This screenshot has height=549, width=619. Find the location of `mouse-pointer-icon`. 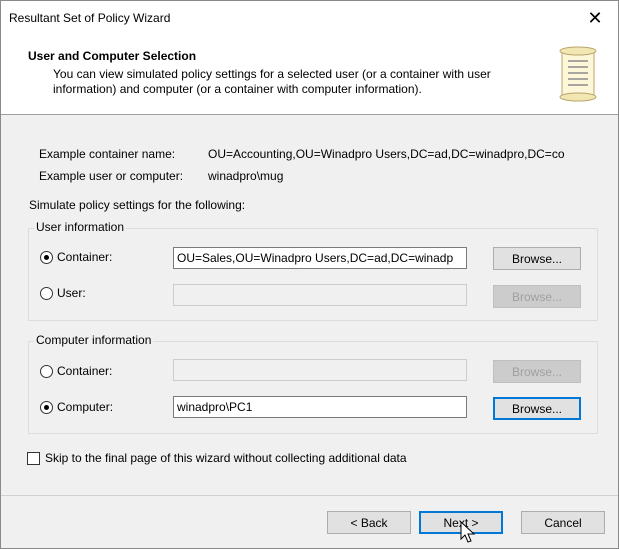

mouse-pointer-icon is located at coordinates (468, 532).